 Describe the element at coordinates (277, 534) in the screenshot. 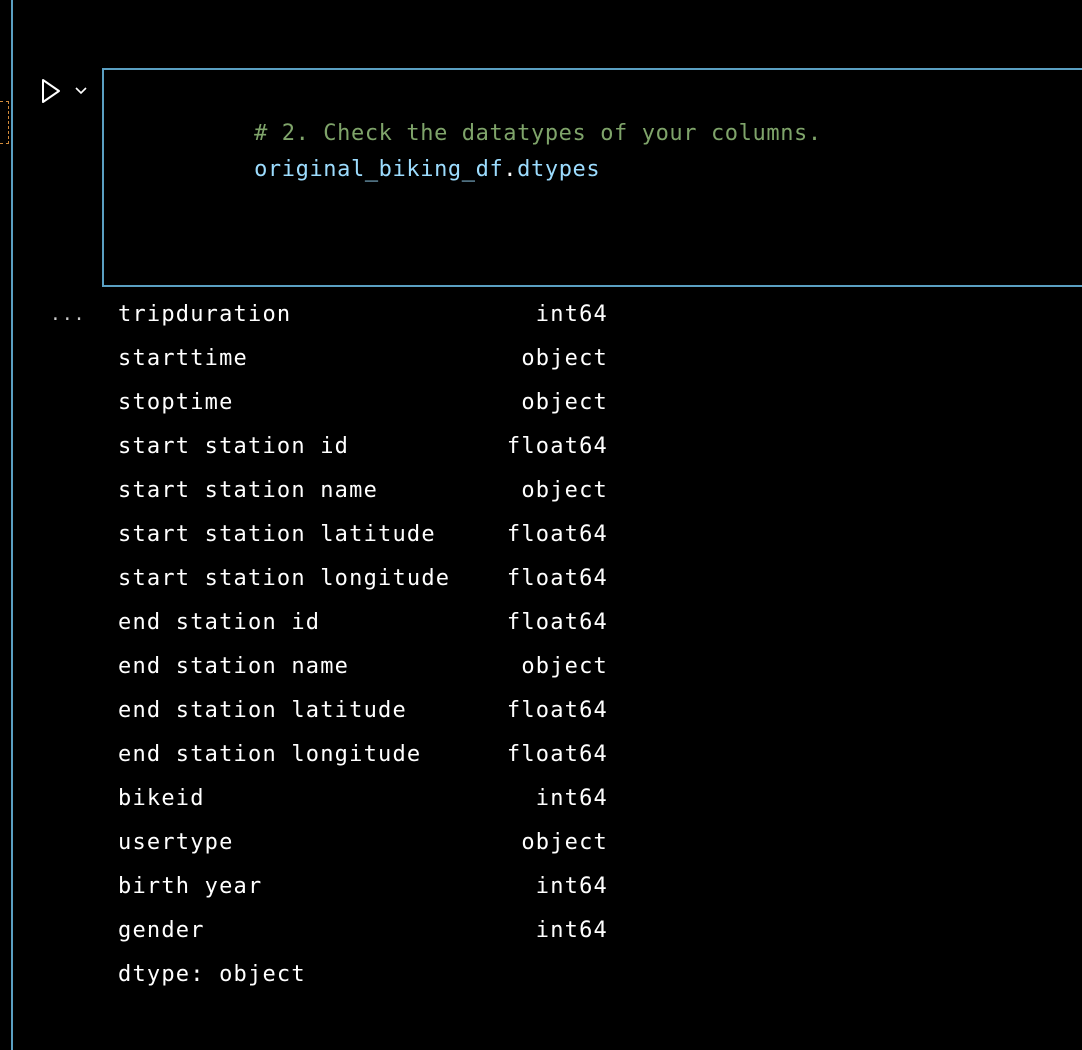

I see `column-name: start station latitude` at that location.